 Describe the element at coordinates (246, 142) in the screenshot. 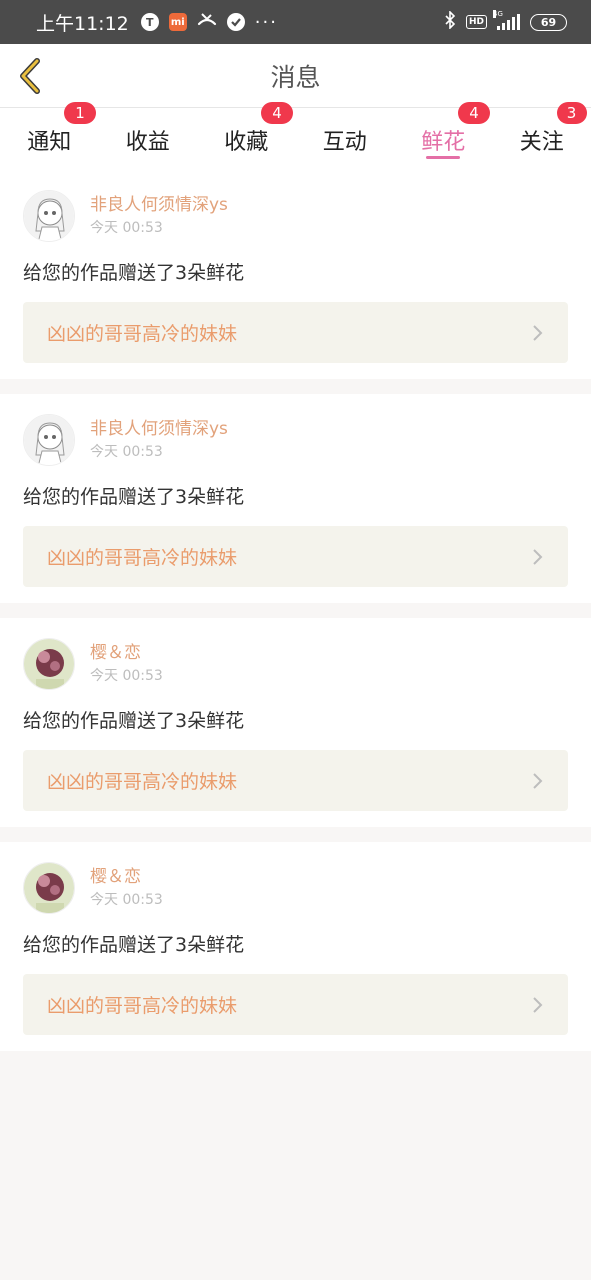

I see `tab-label: 收藏` at that location.